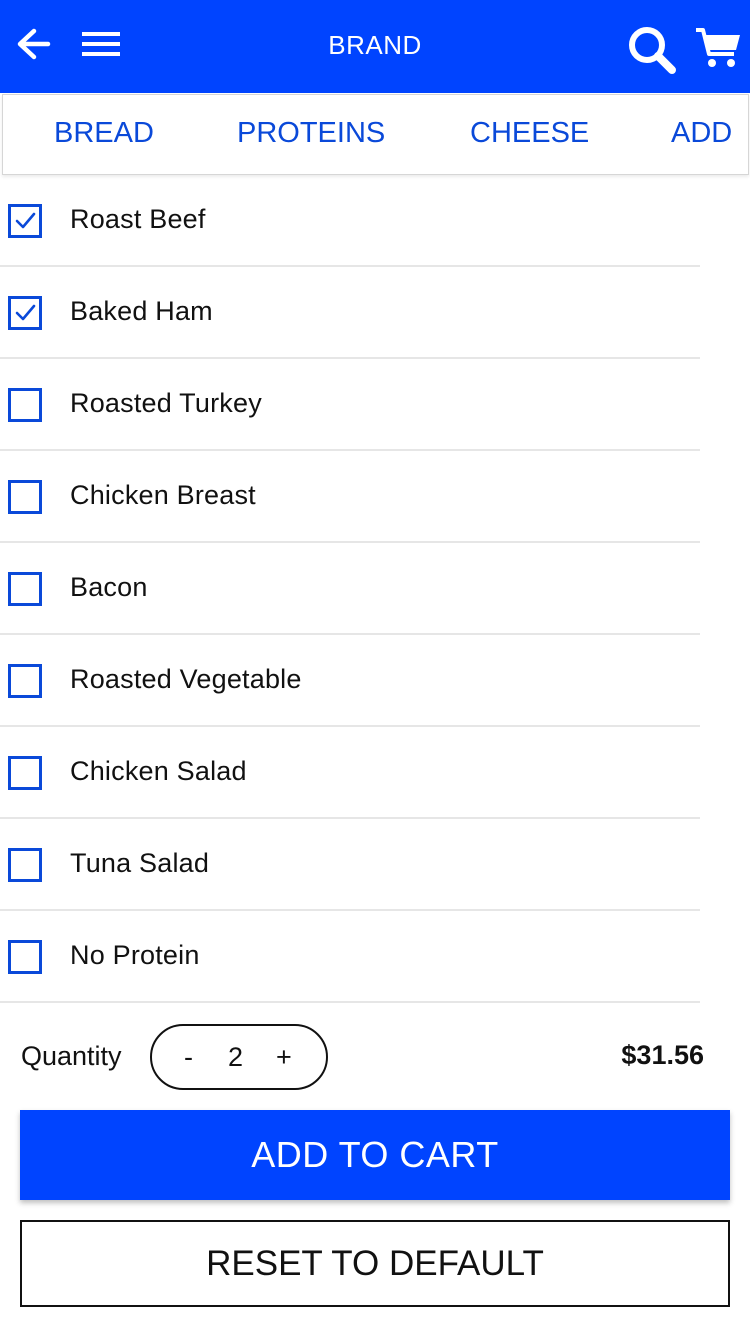 This screenshot has width=750, height=1334. Describe the element at coordinates (375, 313) in the screenshot. I see `list-item: Baked Ham` at that location.